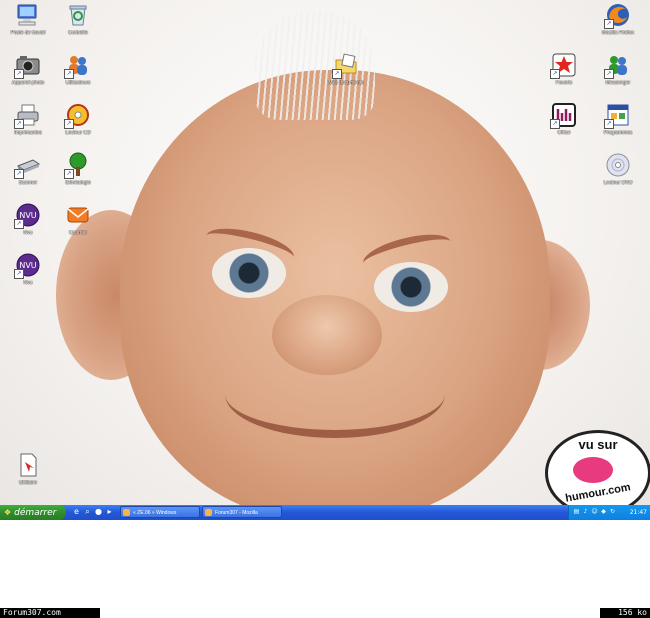  Describe the element at coordinates (8, 512) in the screenshot. I see `windows-logo-icon: ❖` at that location.